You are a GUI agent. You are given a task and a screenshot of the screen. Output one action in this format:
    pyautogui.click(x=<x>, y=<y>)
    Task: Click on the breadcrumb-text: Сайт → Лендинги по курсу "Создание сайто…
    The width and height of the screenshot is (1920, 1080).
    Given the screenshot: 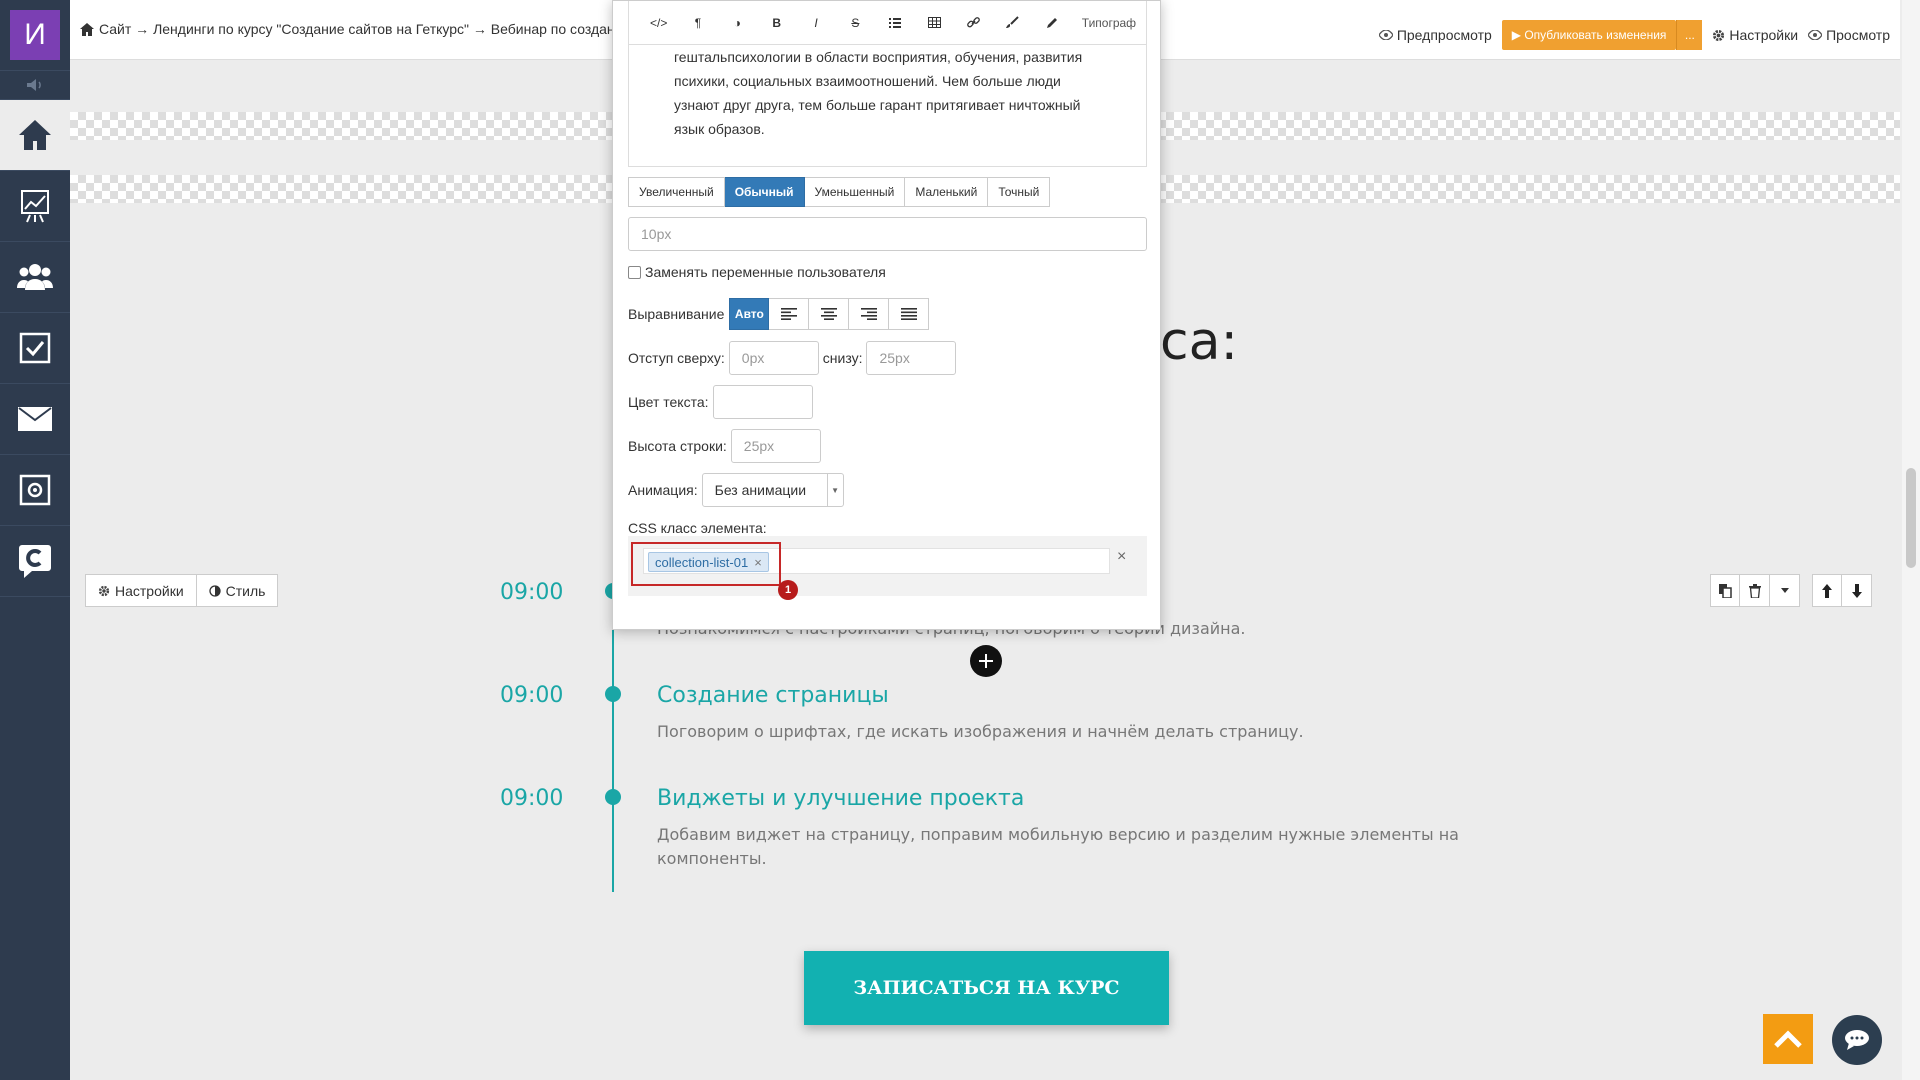 What is the action you would take?
    pyautogui.click(x=357, y=29)
    